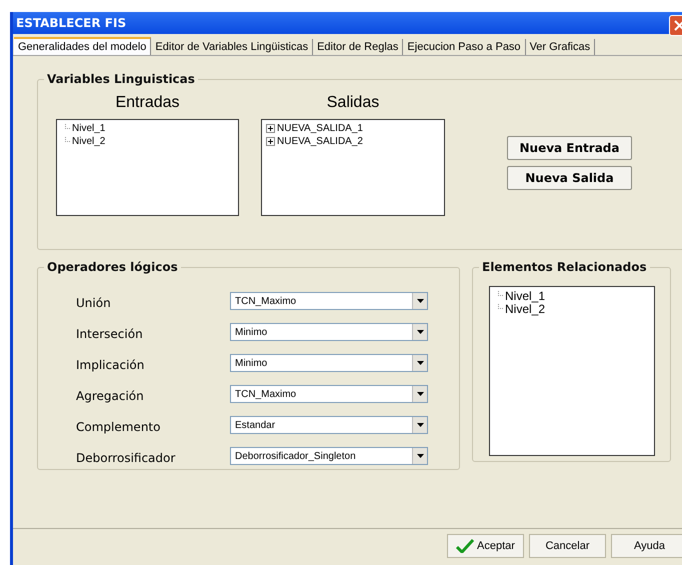 This screenshot has height=565, width=682. I want to click on field-label: Agregación, so click(110, 396).